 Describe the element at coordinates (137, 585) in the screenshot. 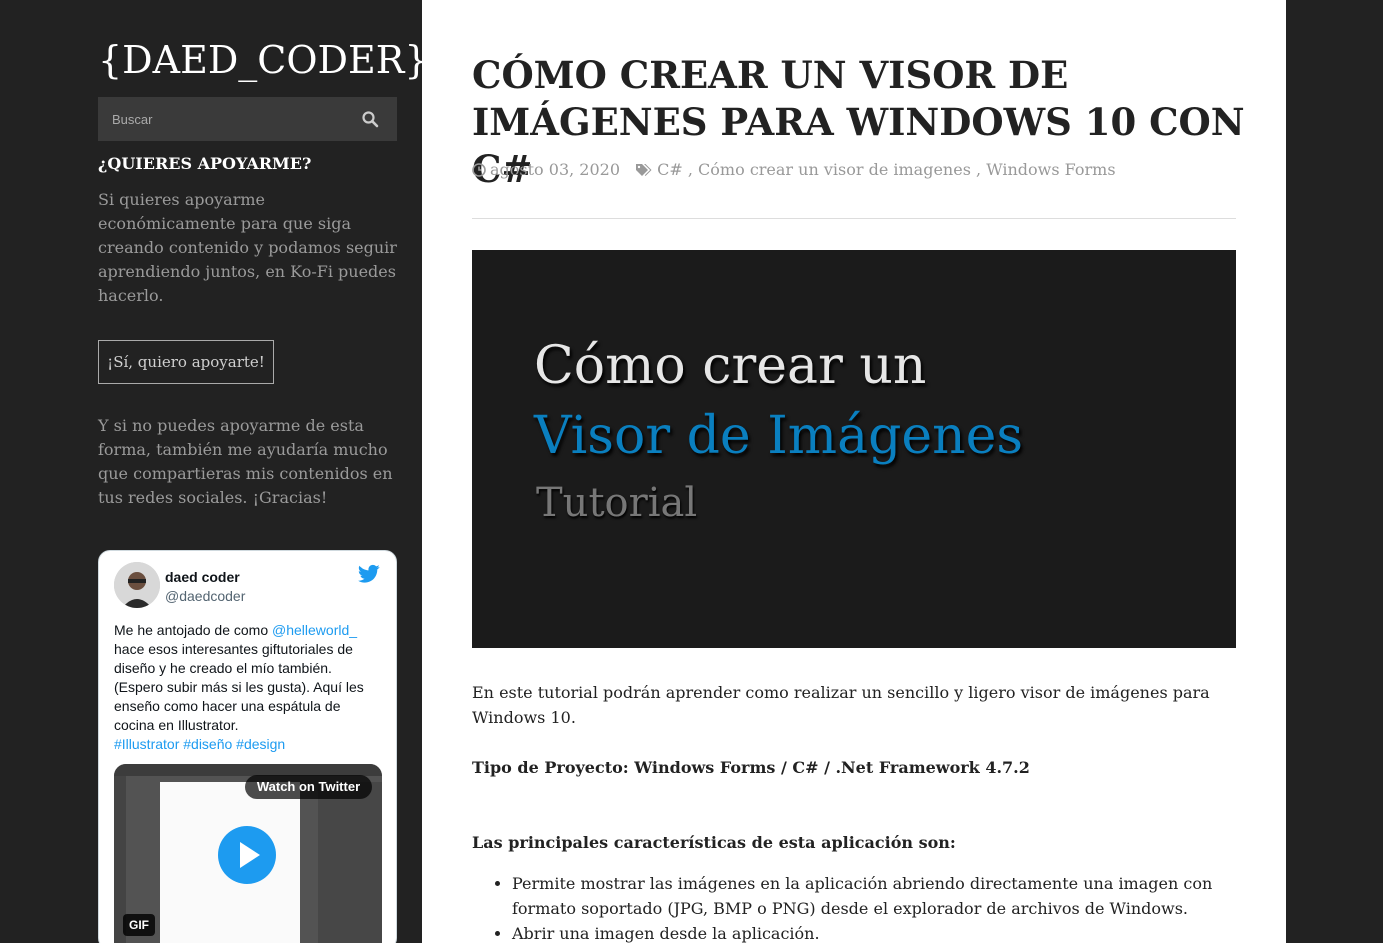

I see `avatar` at that location.